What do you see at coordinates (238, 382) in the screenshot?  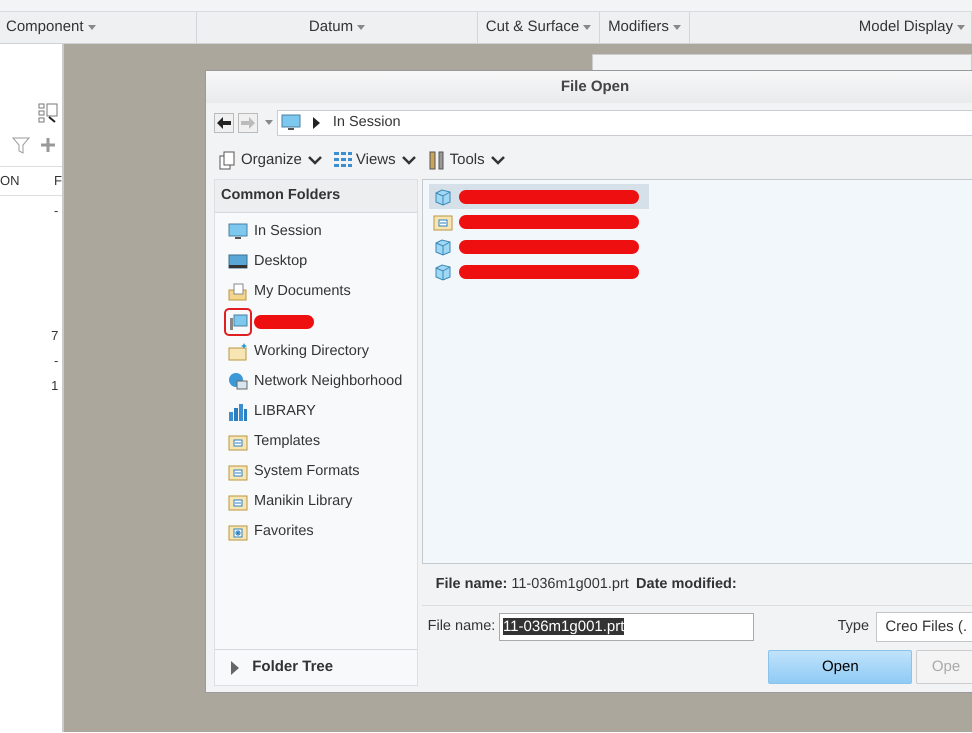 I see `globe-computer-icon` at bounding box center [238, 382].